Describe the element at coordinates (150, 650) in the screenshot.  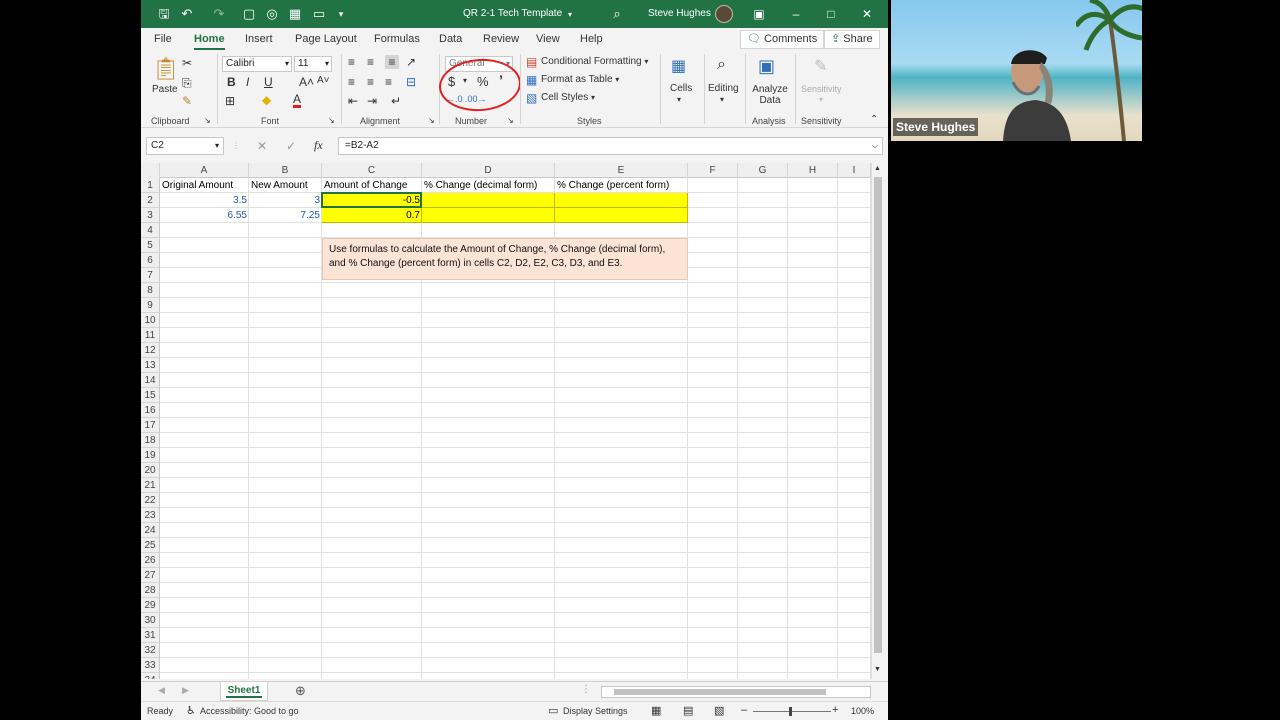
I see `row-header-32: 32` at that location.